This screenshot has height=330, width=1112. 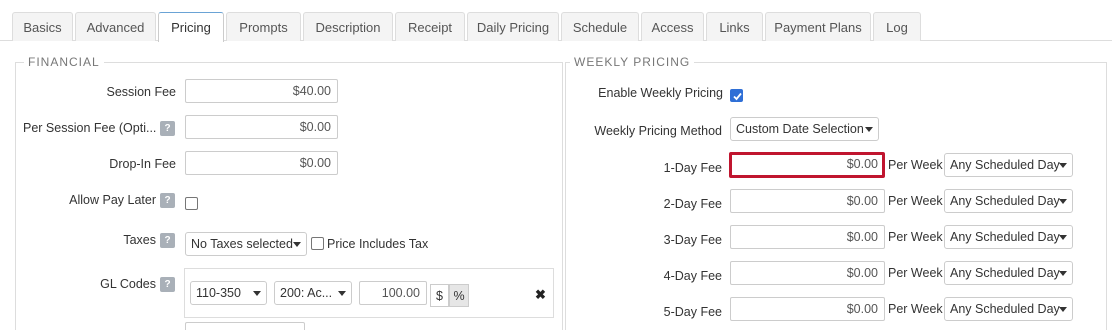 I want to click on taxes-select-value: No Taxes selected, so click(x=242, y=244).